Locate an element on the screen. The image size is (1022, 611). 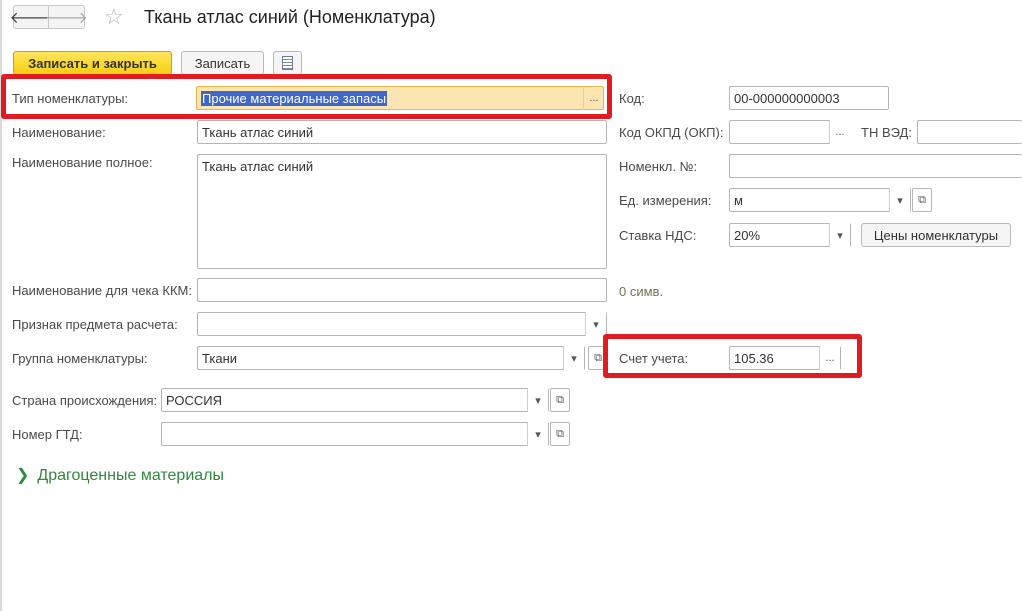
vat-dropdown: ▾ is located at coordinates (839, 235).